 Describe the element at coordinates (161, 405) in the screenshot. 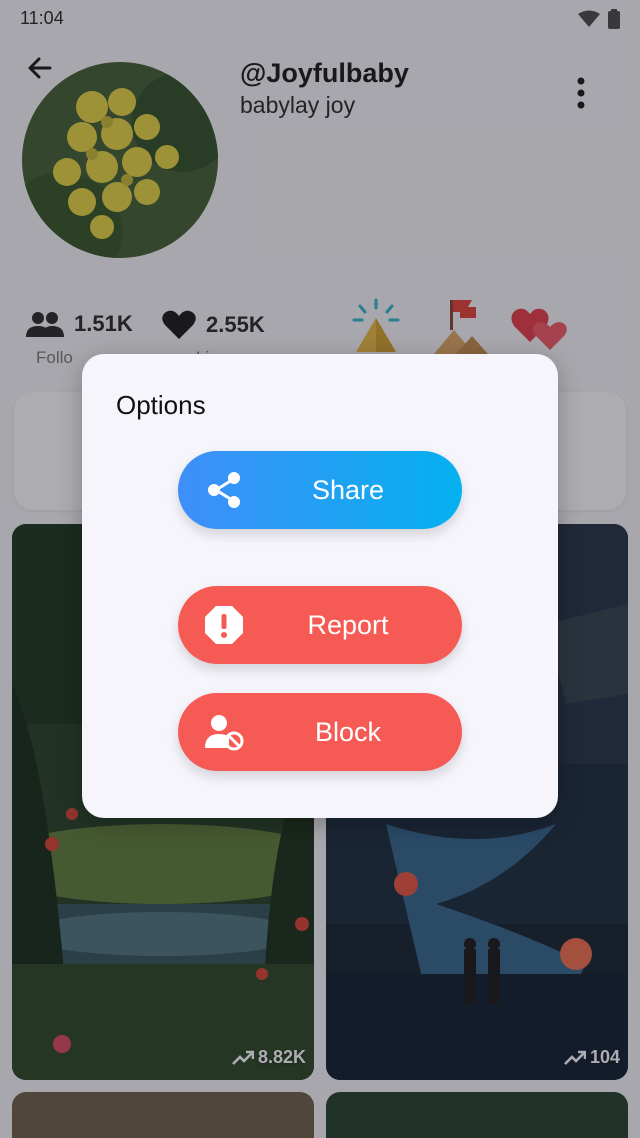

I see `dialog-title: Options` at that location.